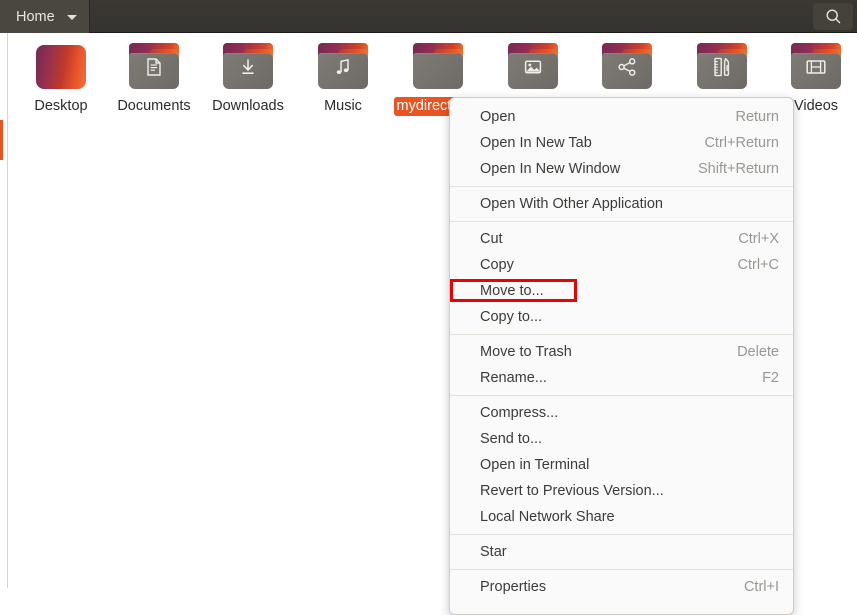 The height and width of the screenshot is (615, 857). I want to click on folder-documents-icon-emblem, so click(154, 67).